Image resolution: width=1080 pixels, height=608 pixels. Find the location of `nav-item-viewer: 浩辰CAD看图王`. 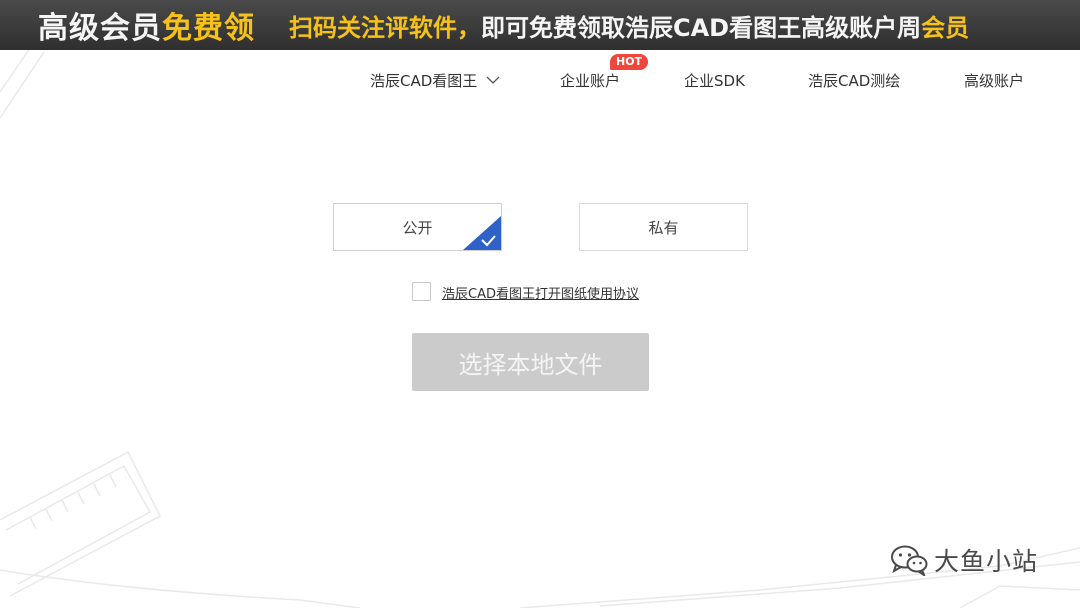

nav-item-viewer: 浩辰CAD看图王 is located at coordinates (435, 80).